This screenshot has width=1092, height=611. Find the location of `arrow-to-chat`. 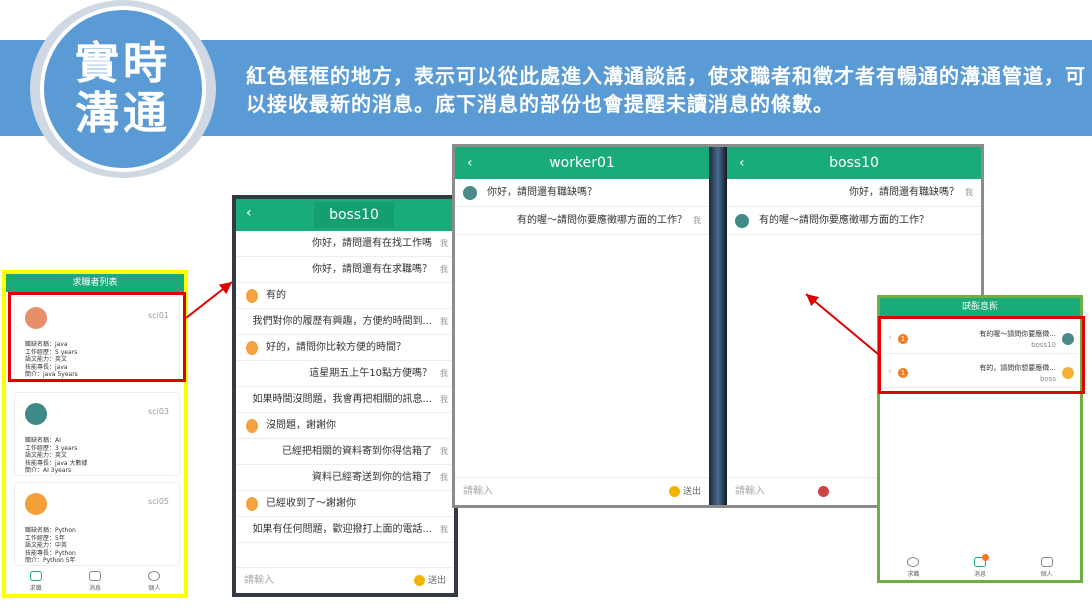

arrow-to-chat is located at coordinates (209, 300).